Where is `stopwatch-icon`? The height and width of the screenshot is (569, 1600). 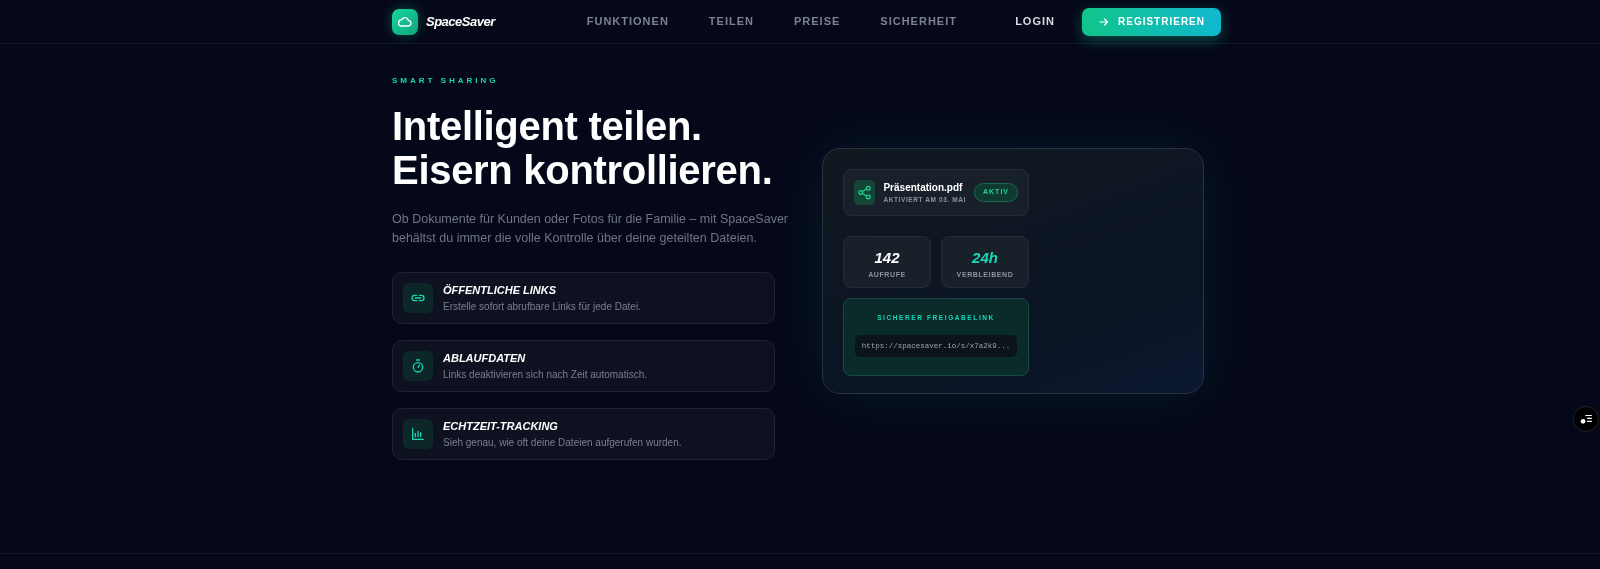
stopwatch-icon is located at coordinates (418, 366).